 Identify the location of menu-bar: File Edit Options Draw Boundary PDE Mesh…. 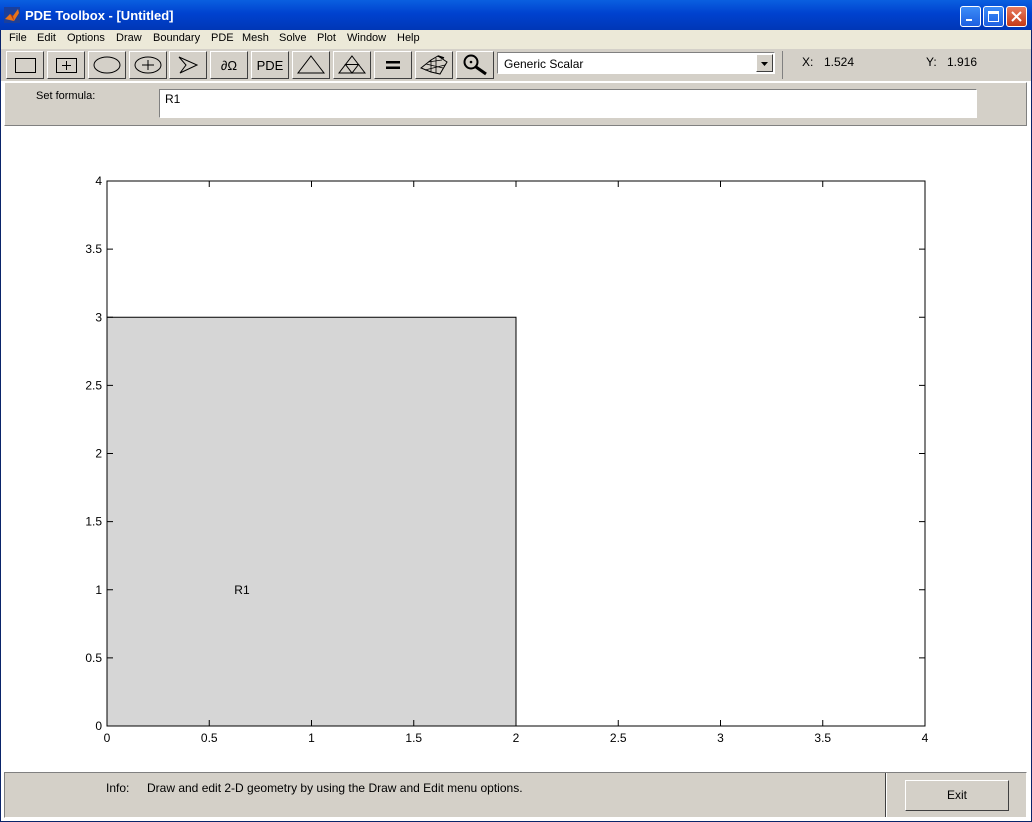
(516, 39).